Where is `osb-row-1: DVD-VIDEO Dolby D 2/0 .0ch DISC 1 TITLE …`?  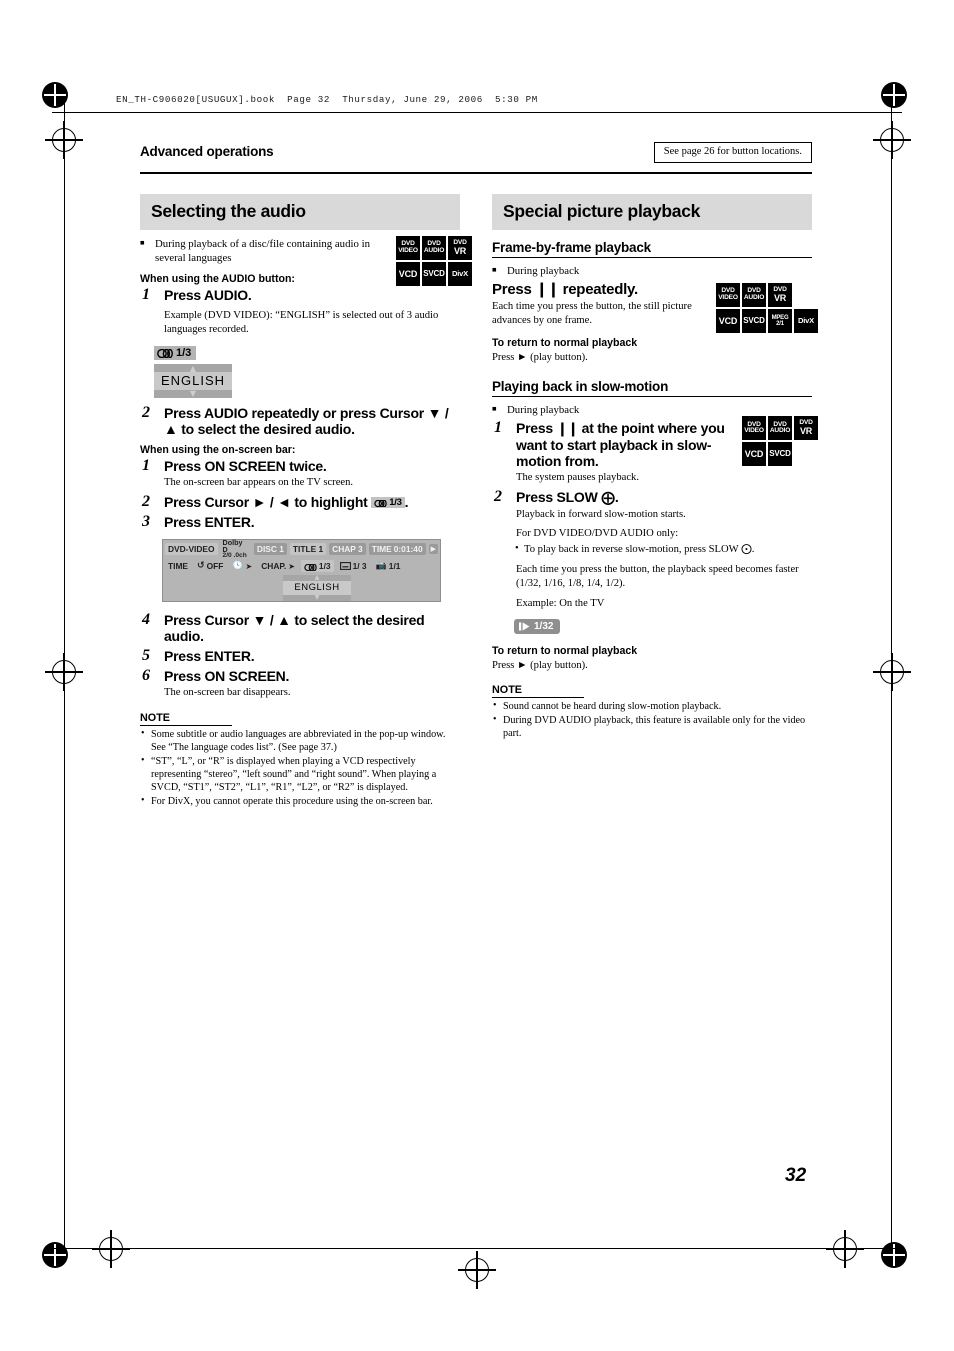 osb-row-1: DVD-VIDEO Dolby D 2/0 .0ch DISC 1 TITLE … is located at coordinates (301, 548).